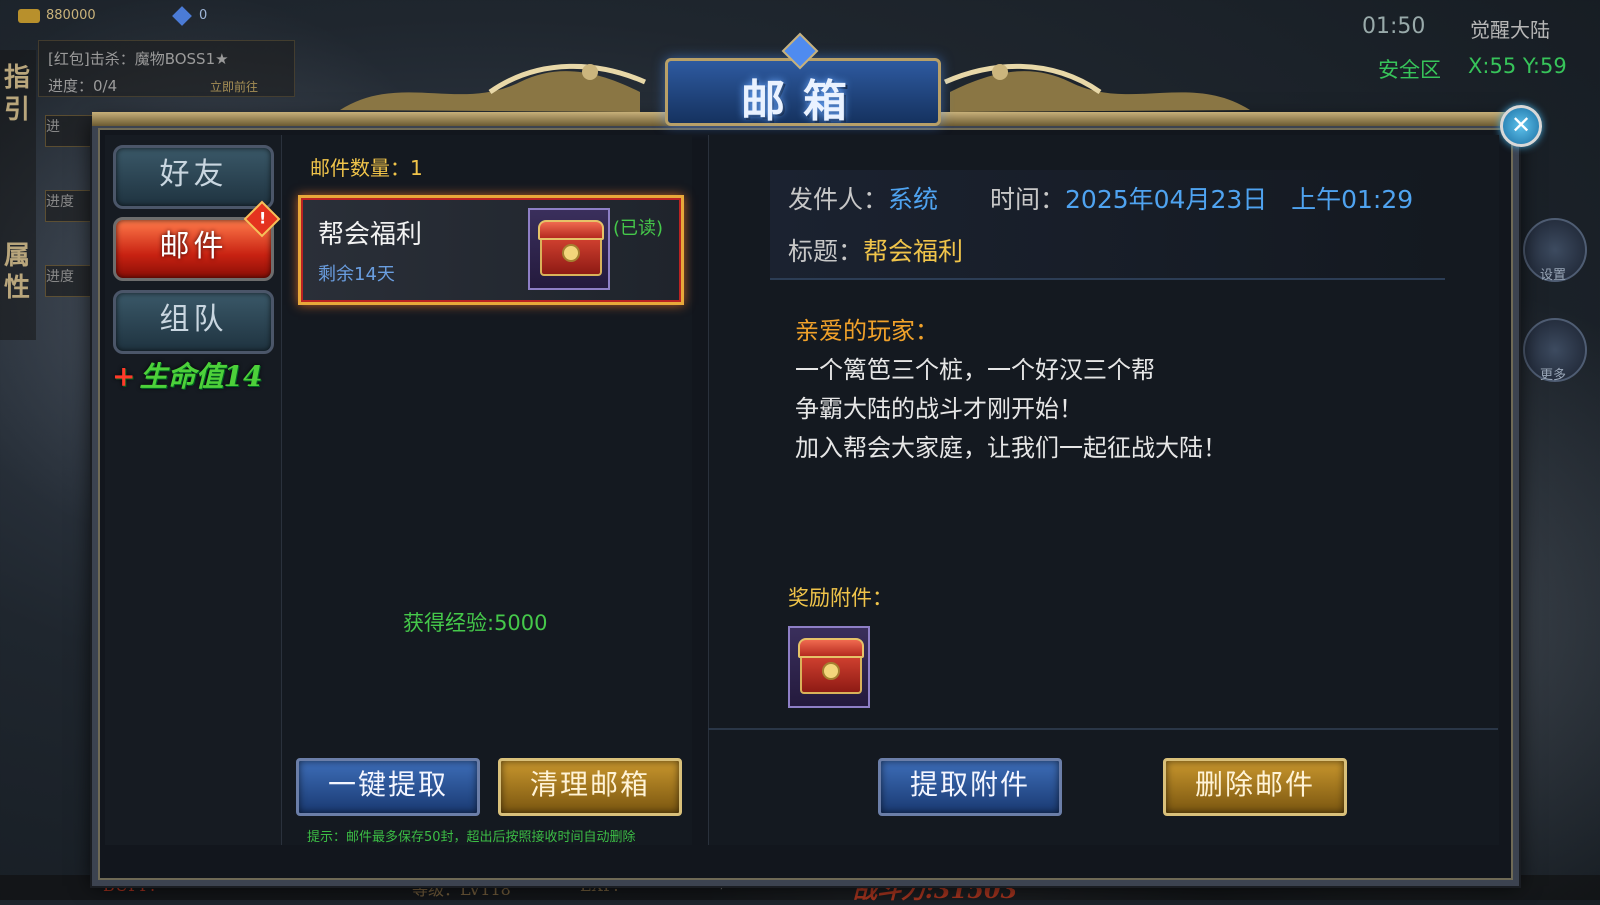 The height and width of the screenshot is (905, 1600). Describe the element at coordinates (638, 228) in the screenshot. I see `mail-read-status: (已读)` at that location.